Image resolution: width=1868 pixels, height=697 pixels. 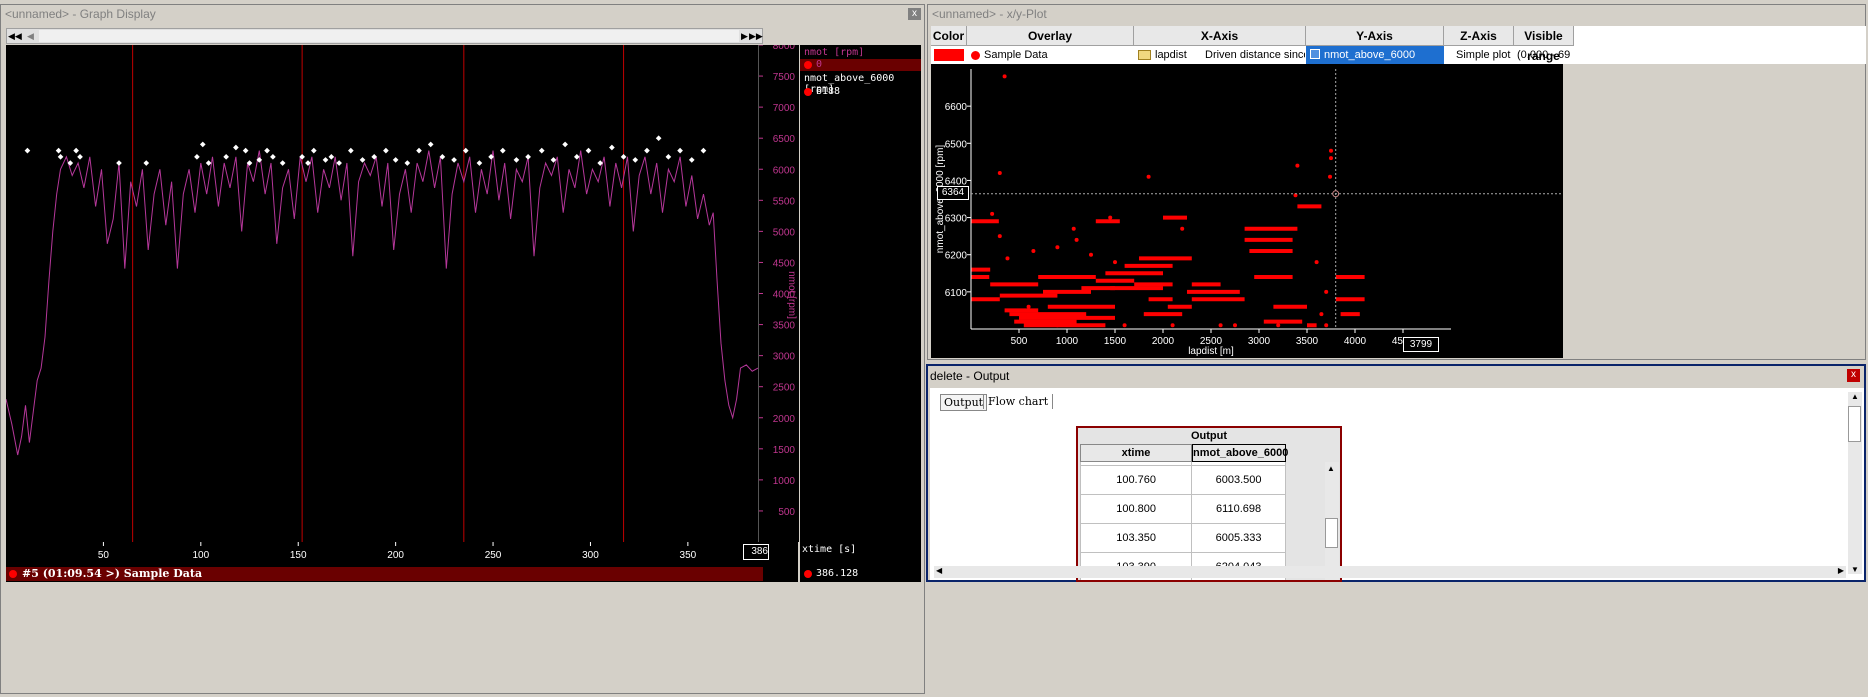 I want to click on x-tick-label: 200, so click(x=395, y=555).